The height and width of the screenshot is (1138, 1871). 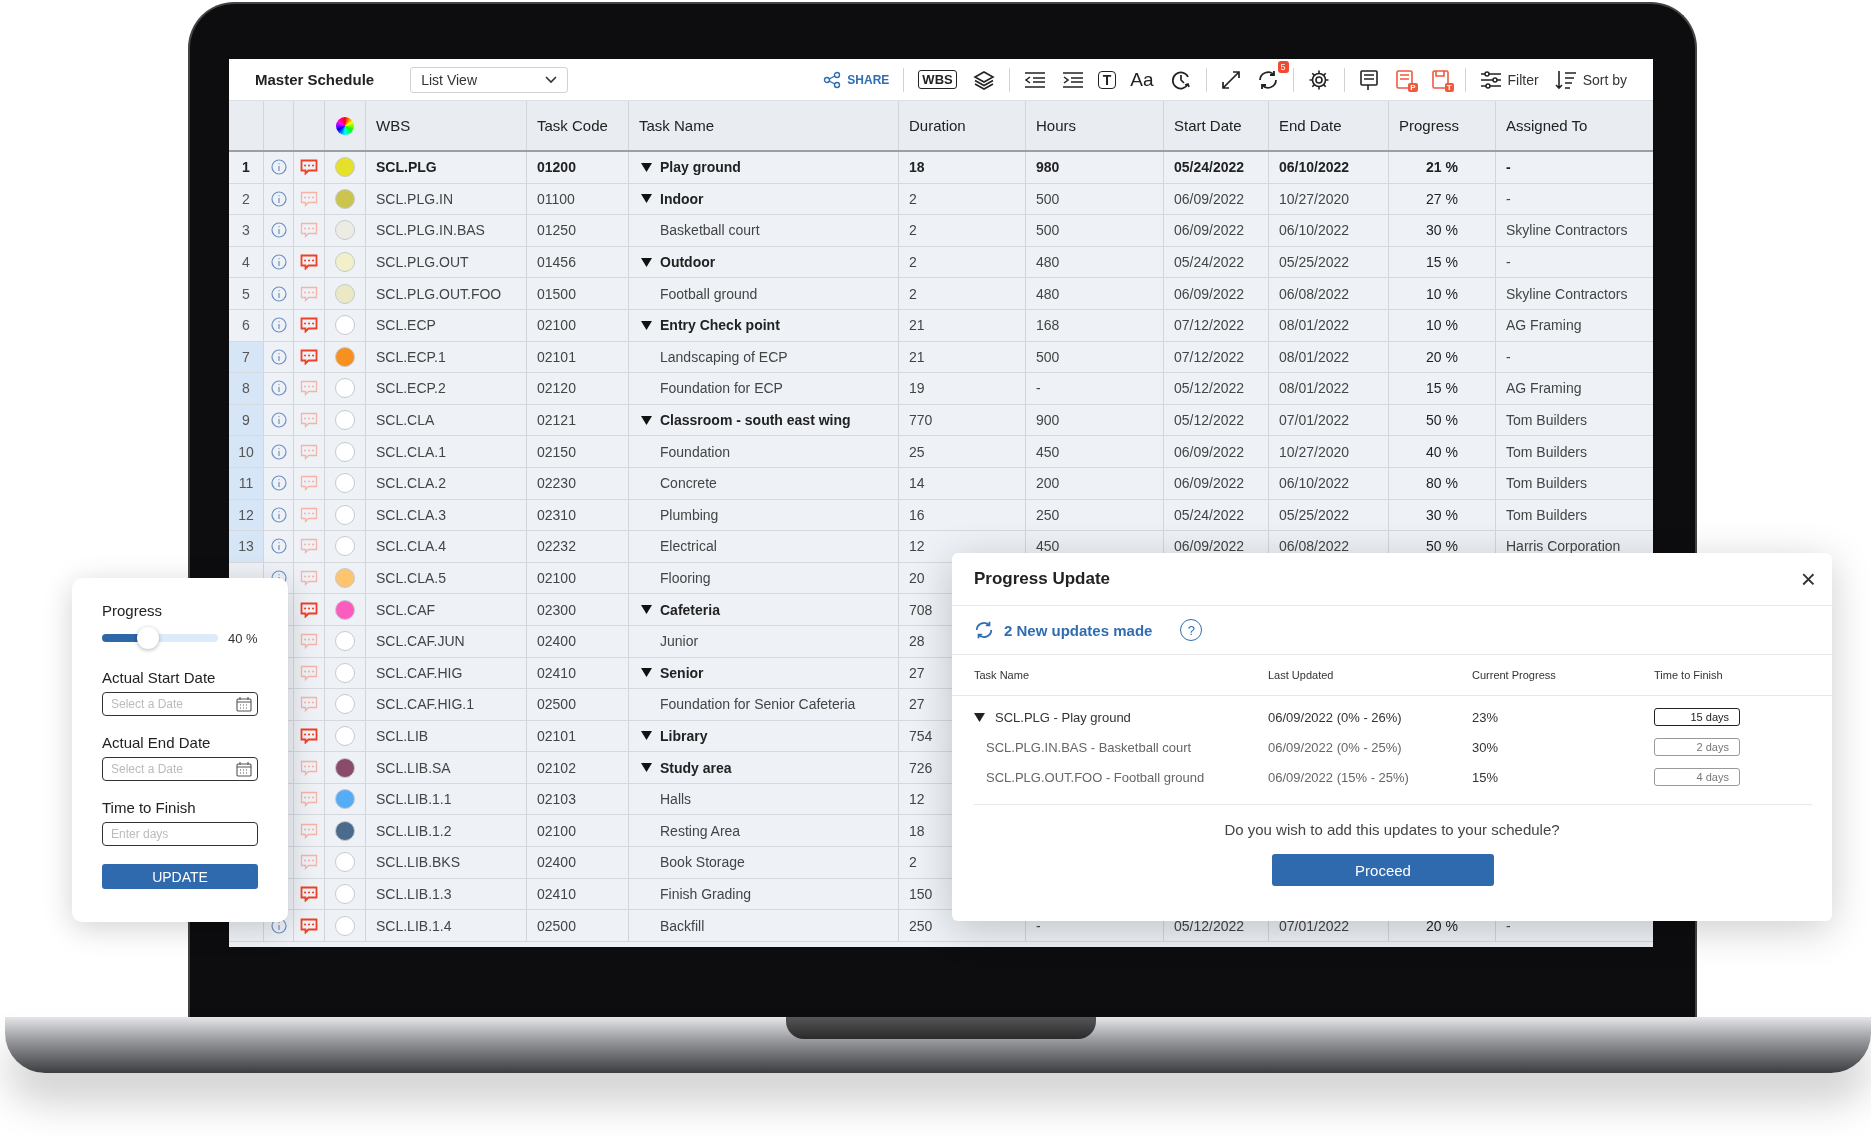 What do you see at coordinates (856, 79) in the screenshot?
I see `share-button: SHARE` at bounding box center [856, 79].